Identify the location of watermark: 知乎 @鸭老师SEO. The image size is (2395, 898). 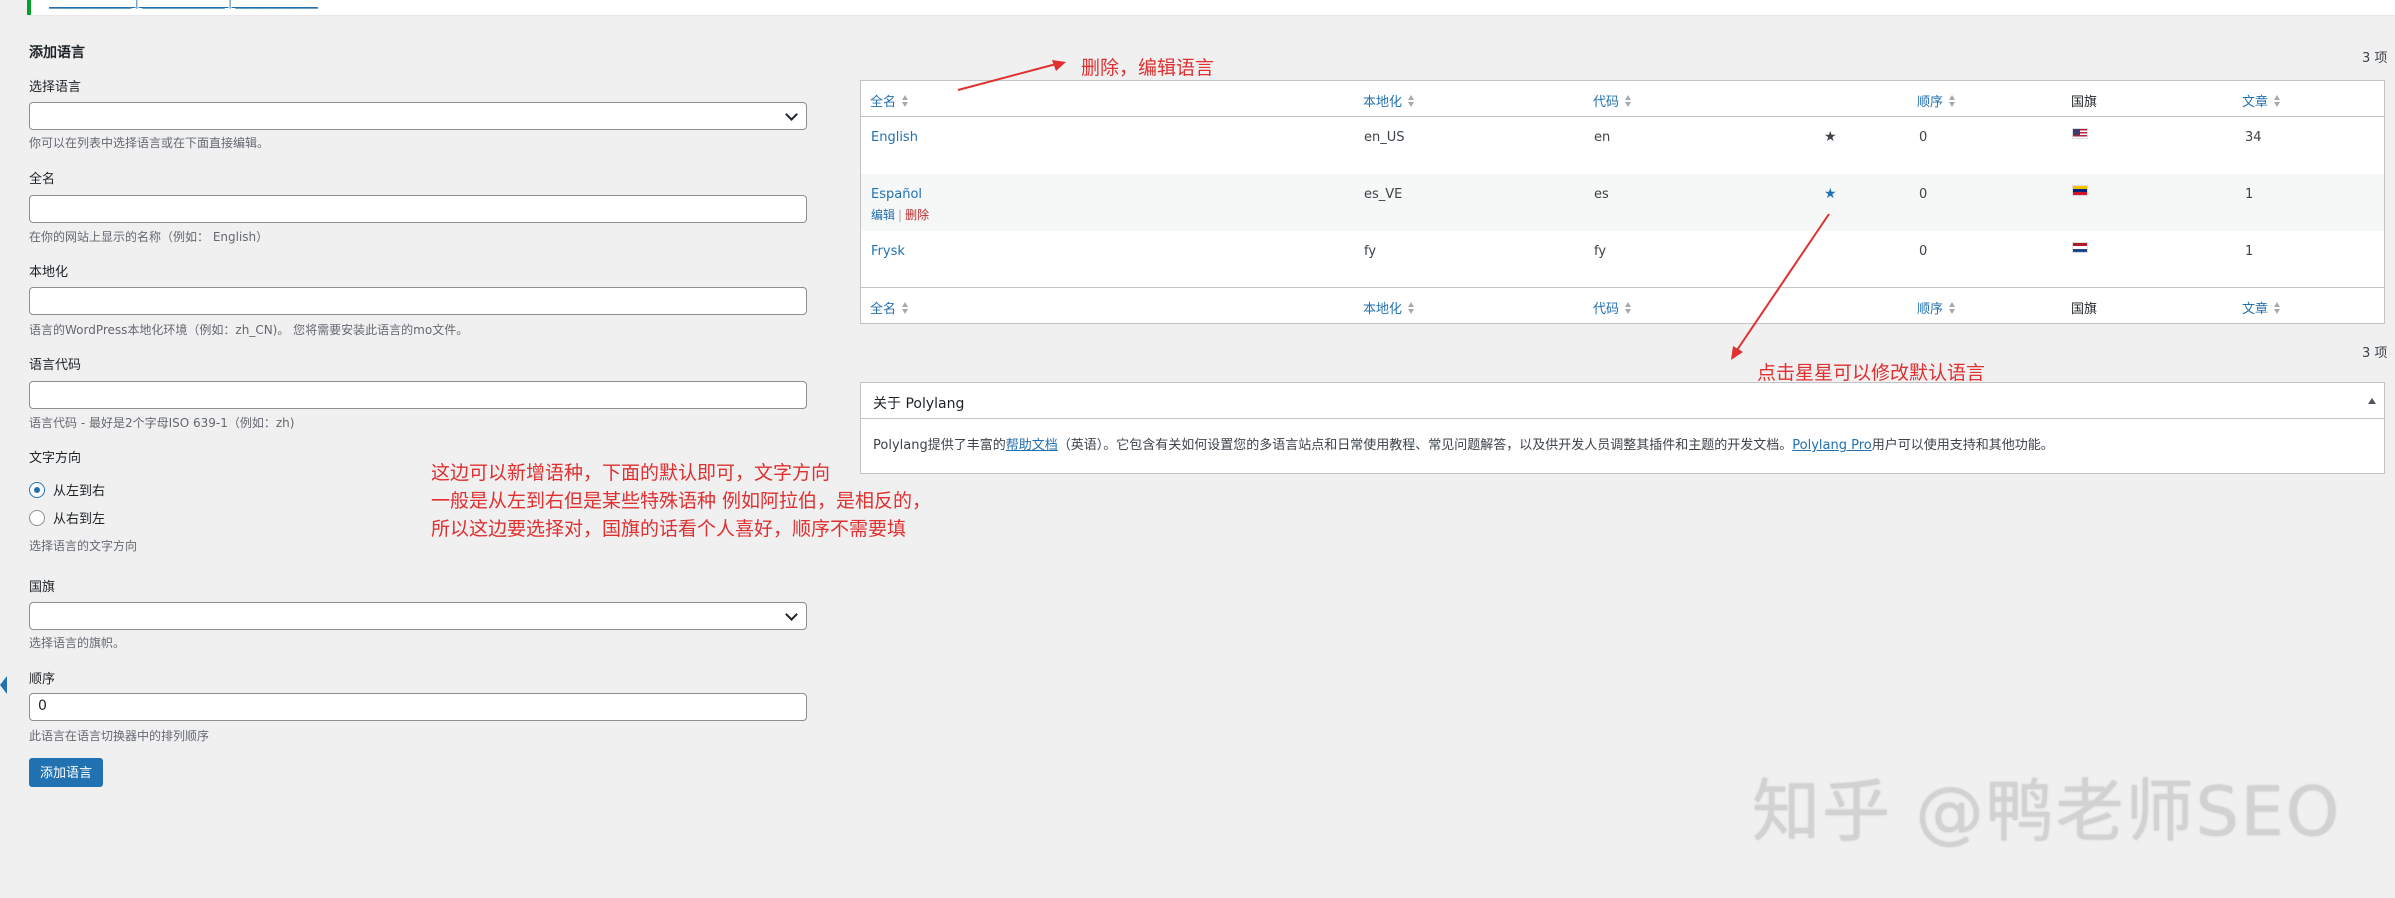
(2047, 812).